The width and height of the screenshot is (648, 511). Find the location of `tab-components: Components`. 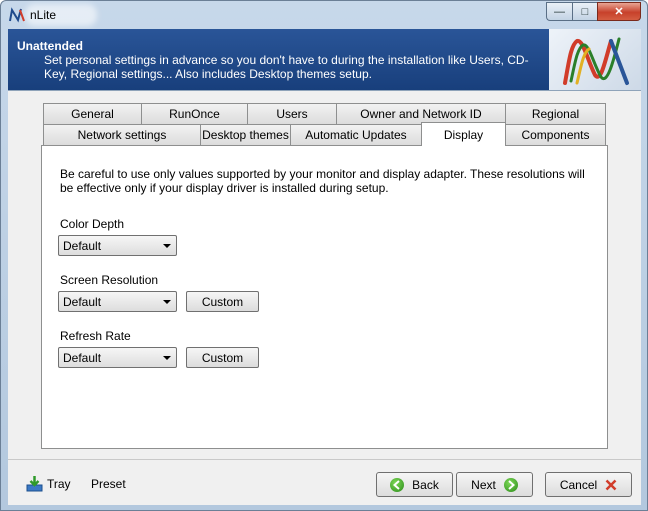

tab-components: Components is located at coordinates (555, 134).